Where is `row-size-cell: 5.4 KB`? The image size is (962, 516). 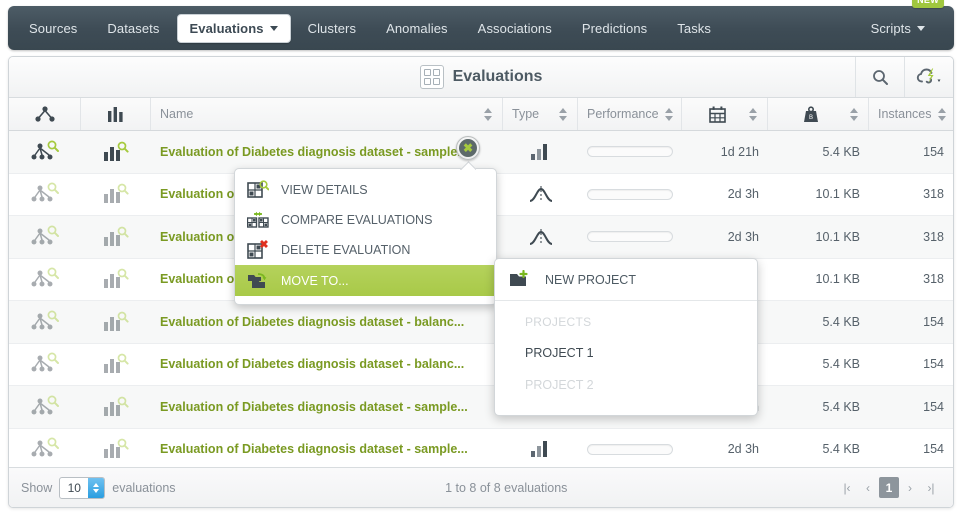
row-size-cell: 5.4 KB is located at coordinates (841, 449).